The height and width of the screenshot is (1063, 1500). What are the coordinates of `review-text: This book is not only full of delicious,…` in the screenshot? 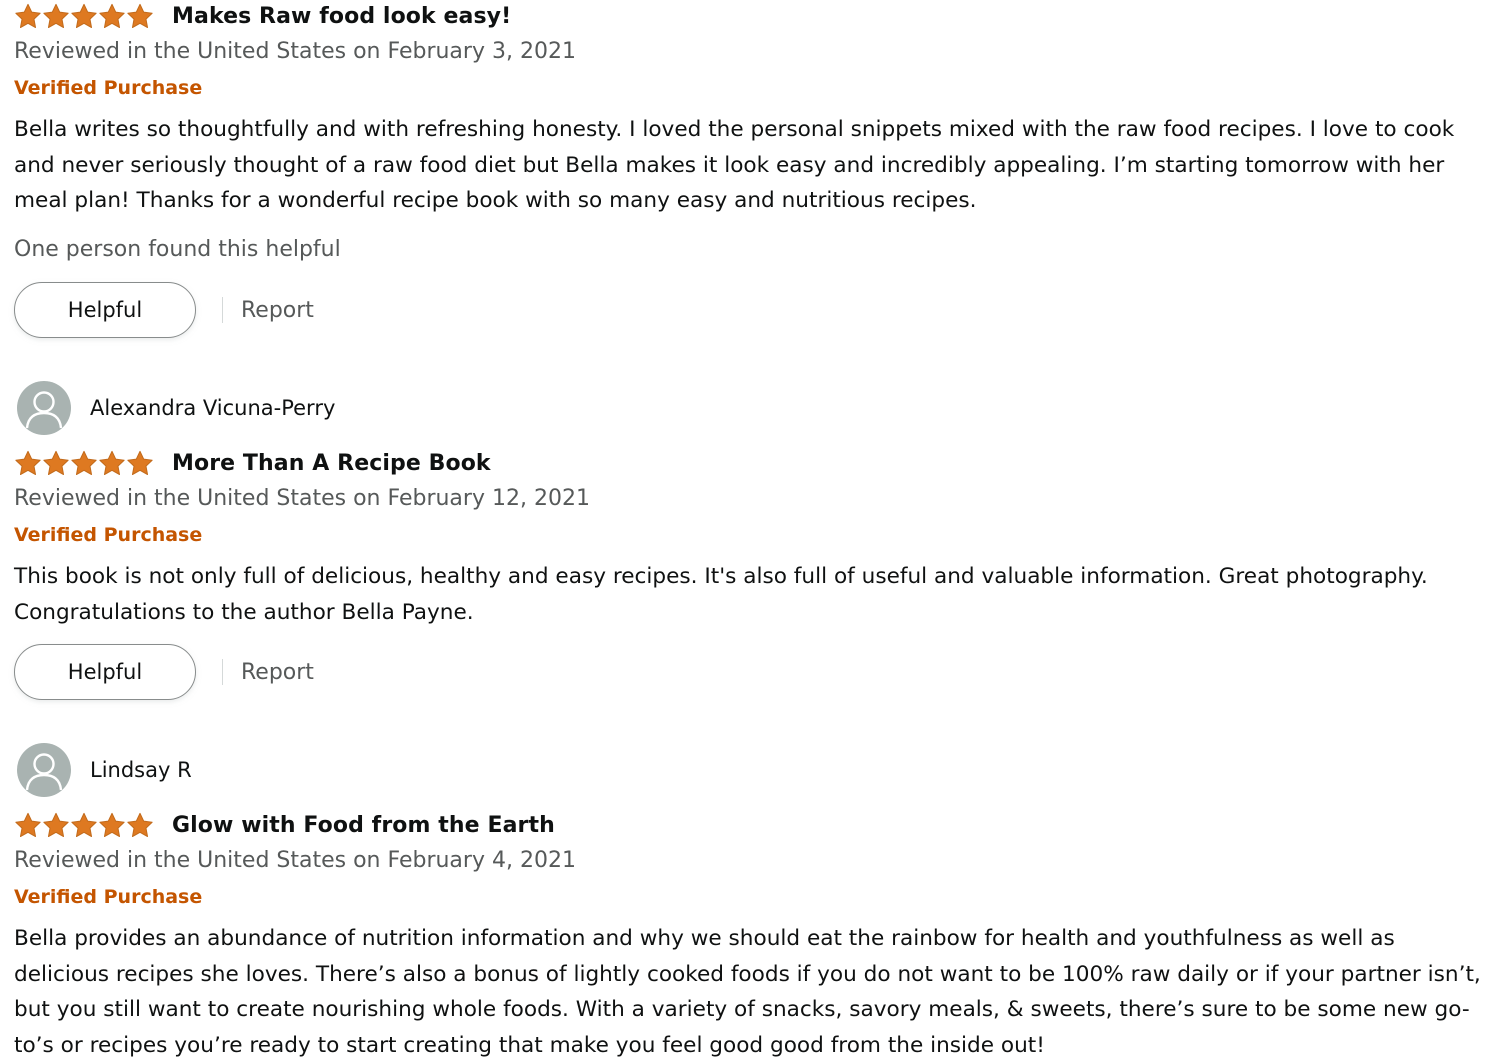 It's located at (721, 594).